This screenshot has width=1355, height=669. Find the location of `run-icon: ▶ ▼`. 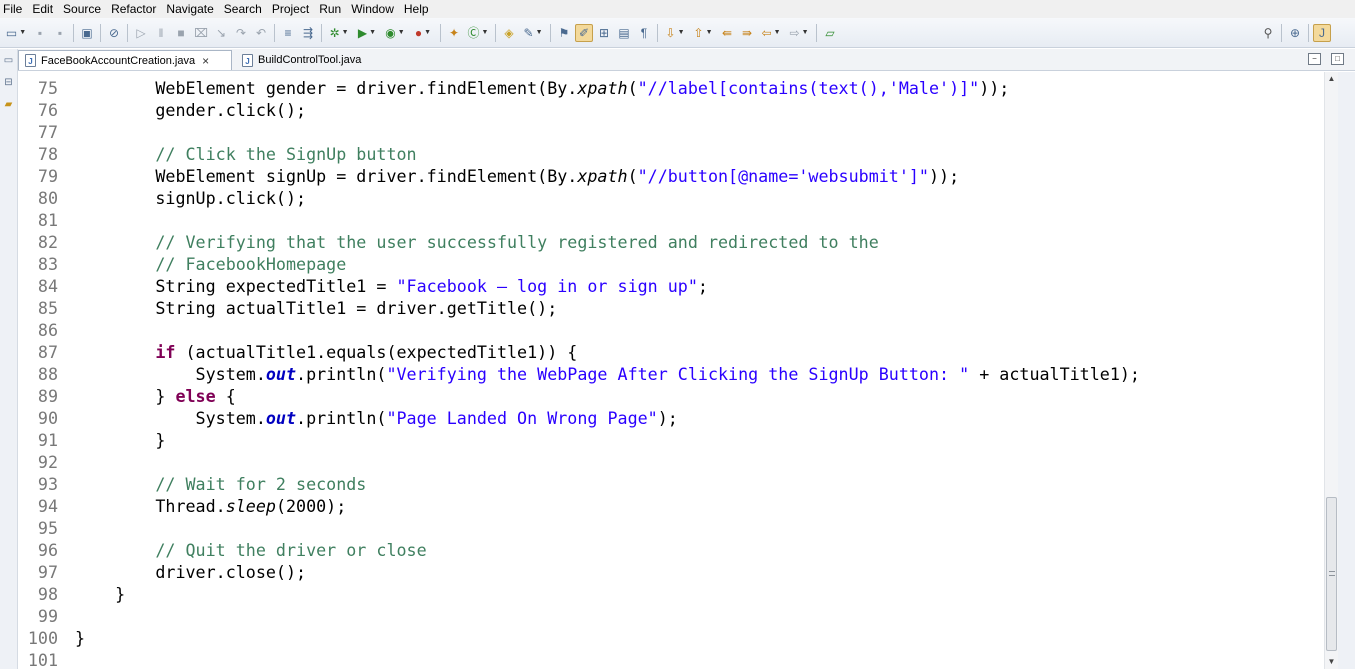

run-icon: ▶ ▼ is located at coordinates (367, 33).